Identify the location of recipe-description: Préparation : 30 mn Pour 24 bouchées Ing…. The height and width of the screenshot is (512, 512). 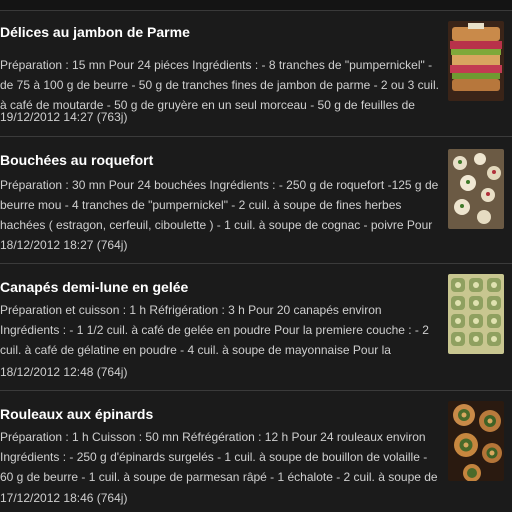
(219, 205).